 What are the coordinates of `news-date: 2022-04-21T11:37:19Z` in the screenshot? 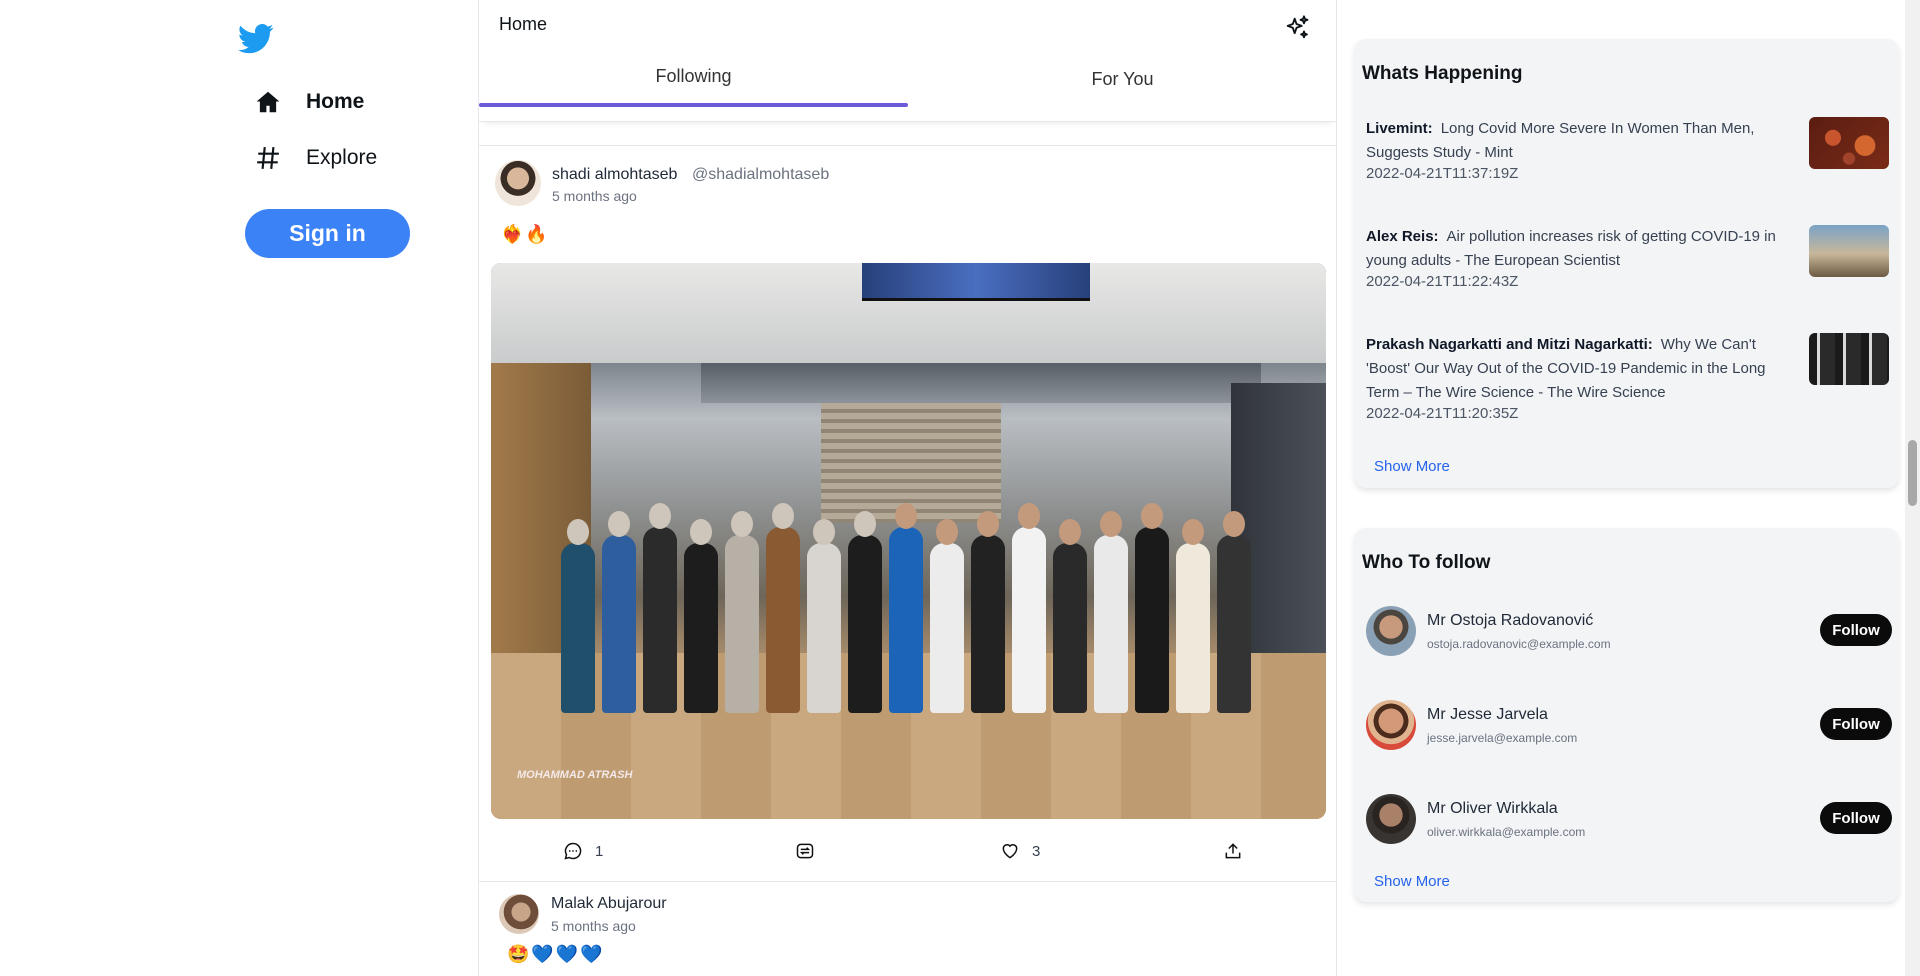 It's located at (1442, 173).